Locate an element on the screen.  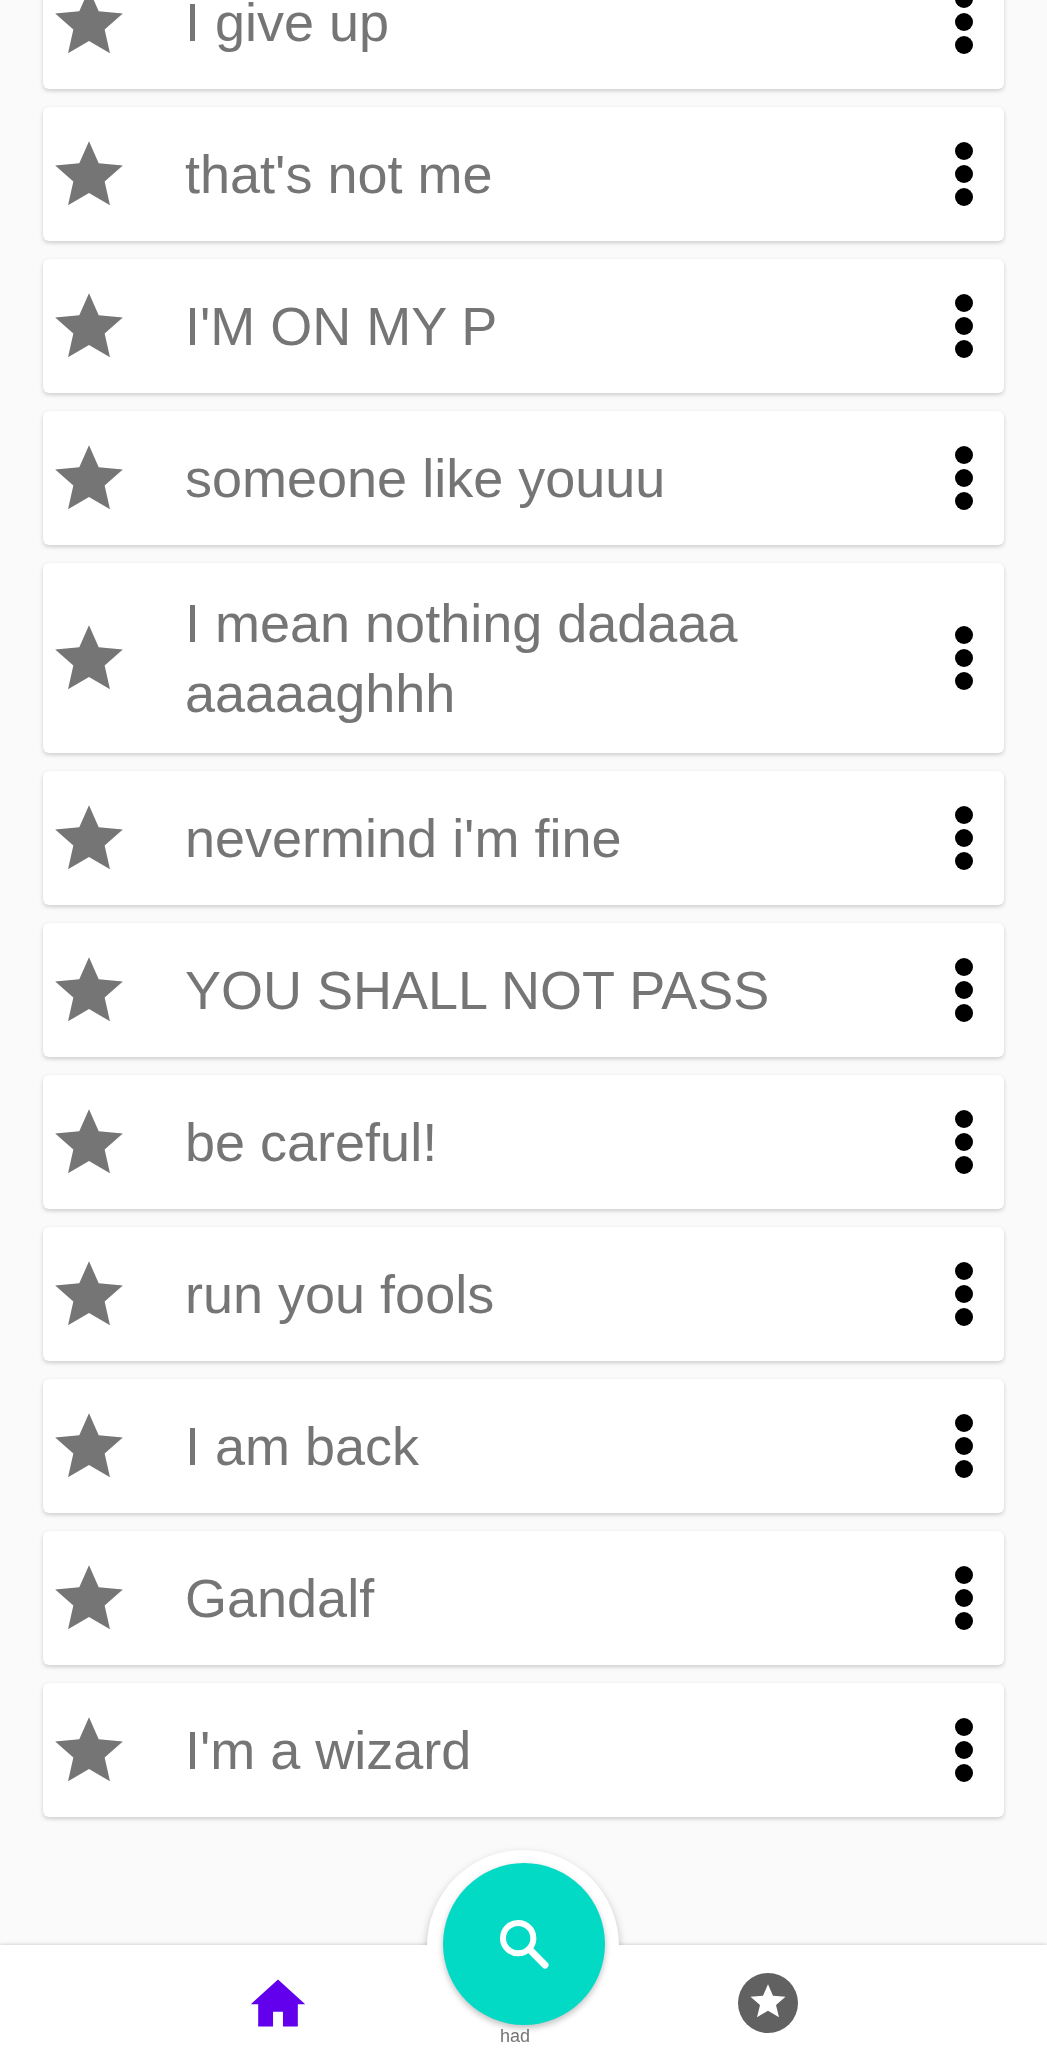
item-text: I'm a wizard is located at coordinates (329, 1750).